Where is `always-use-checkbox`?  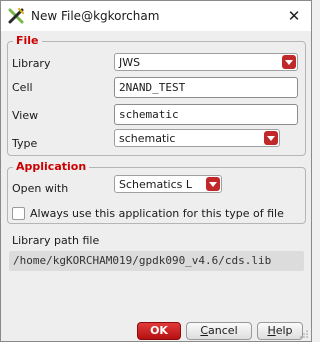 always-use-checkbox is located at coordinates (18, 213).